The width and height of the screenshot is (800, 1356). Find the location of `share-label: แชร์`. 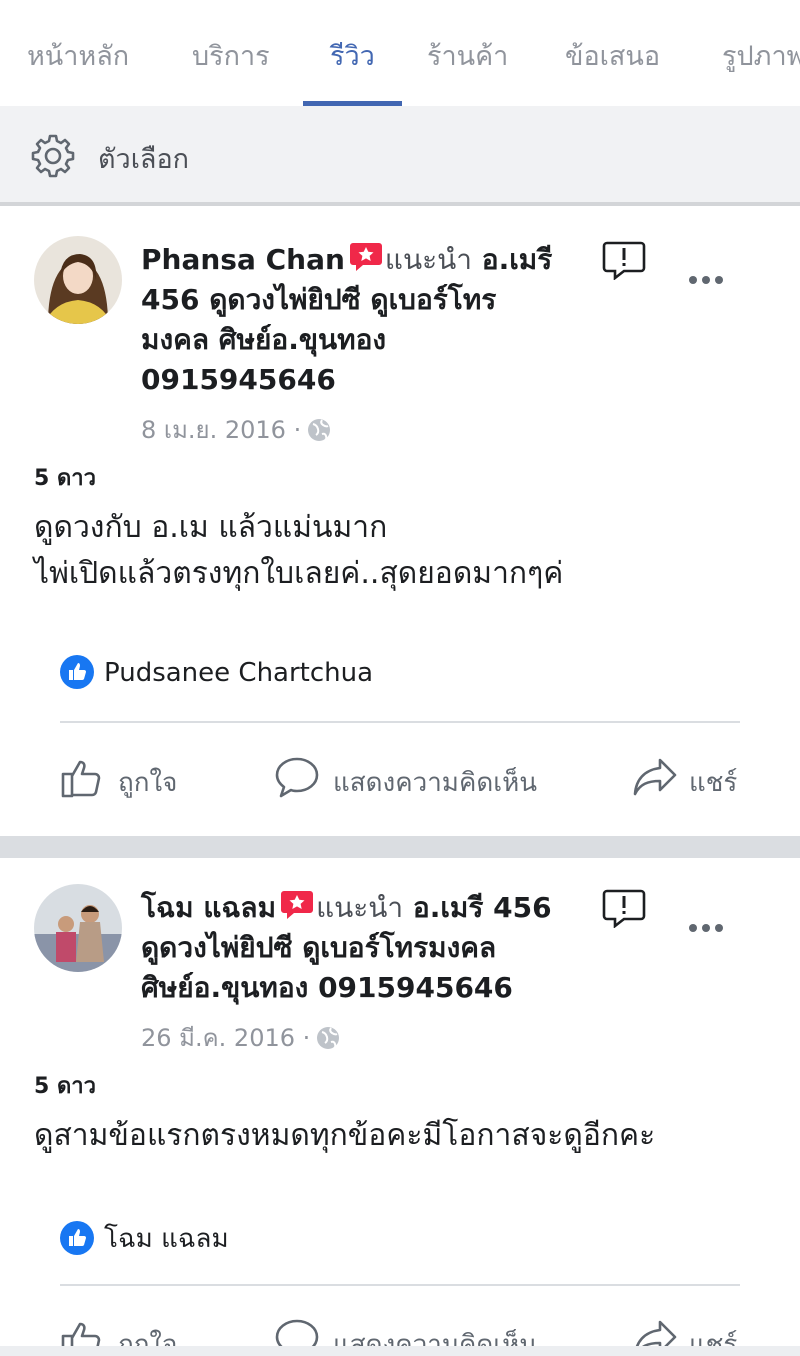

share-label: แชร์ is located at coordinates (713, 783).